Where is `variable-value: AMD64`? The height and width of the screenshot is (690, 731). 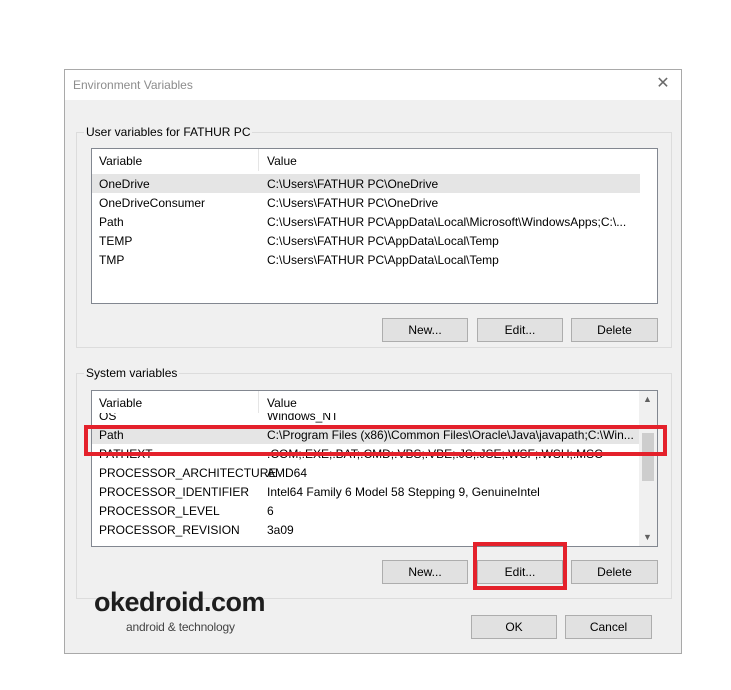
variable-value: AMD64 is located at coordinates (287, 473).